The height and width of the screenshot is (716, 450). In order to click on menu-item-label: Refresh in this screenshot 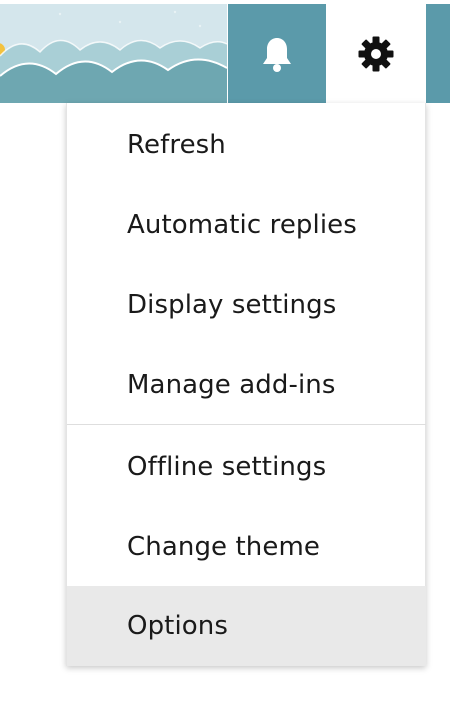, I will do `click(176, 145)`.